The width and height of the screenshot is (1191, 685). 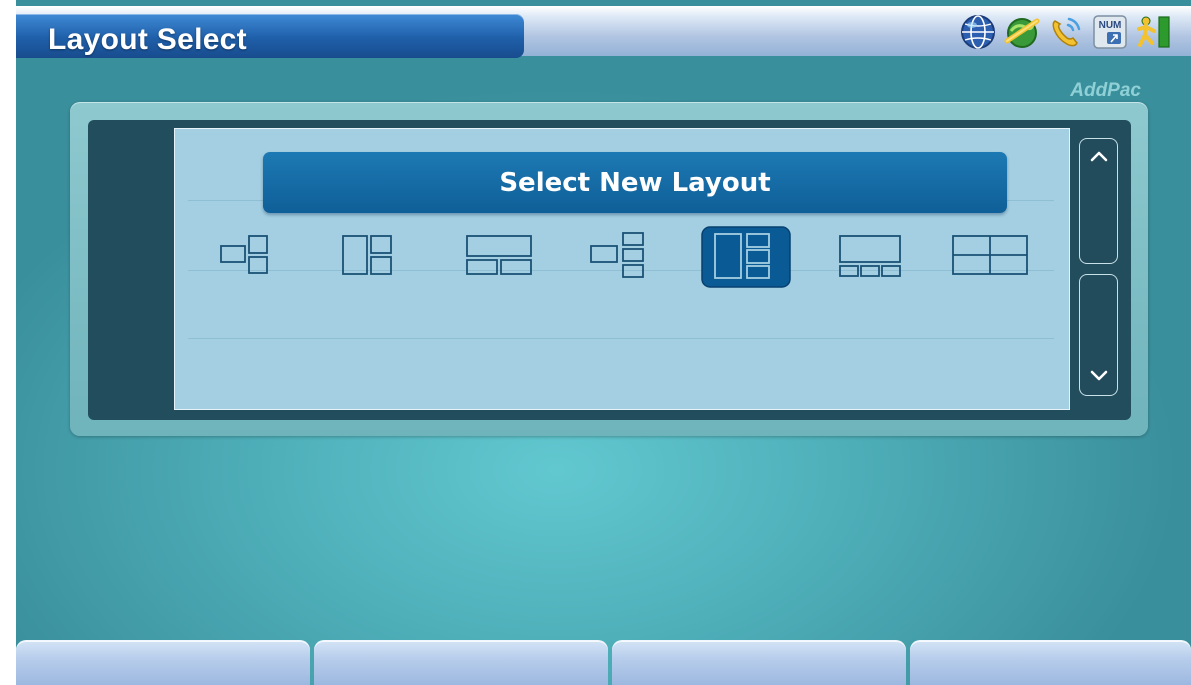 What do you see at coordinates (1110, 32) in the screenshot?
I see `numpad-icon: NUM` at bounding box center [1110, 32].